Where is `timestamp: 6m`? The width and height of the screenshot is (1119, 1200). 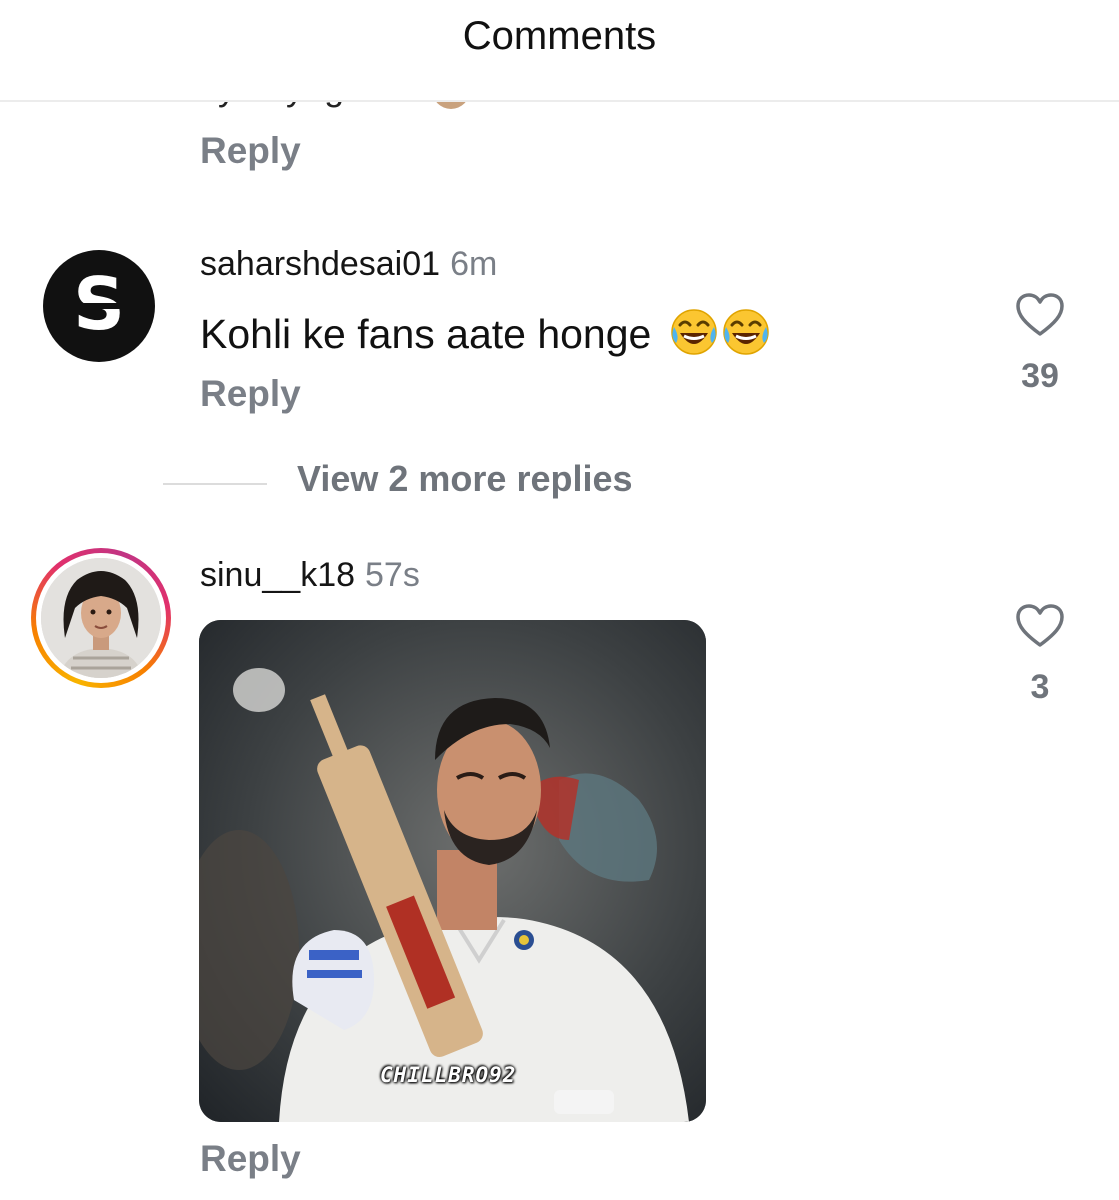
timestamp: 6m is located at coordinates (474, 264).